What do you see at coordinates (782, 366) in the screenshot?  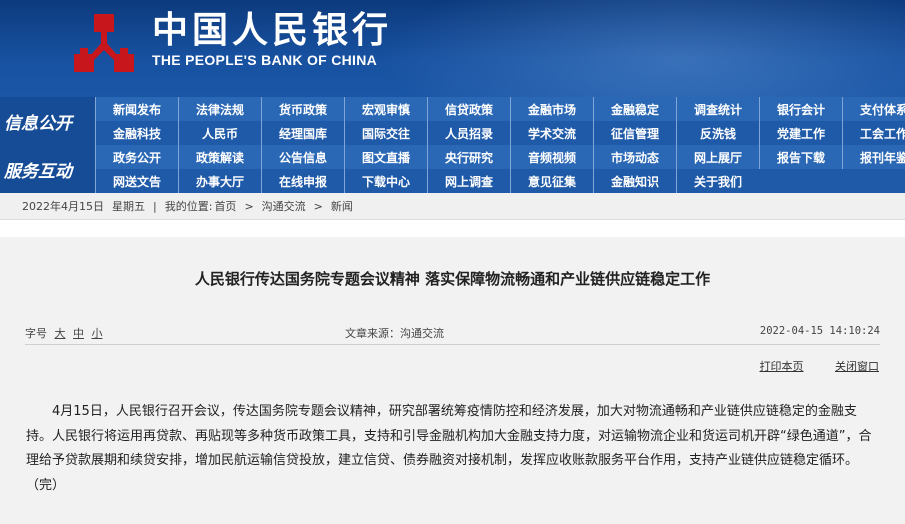 I see `print-page-link: 打印本页` at bounding box center [782, 366].